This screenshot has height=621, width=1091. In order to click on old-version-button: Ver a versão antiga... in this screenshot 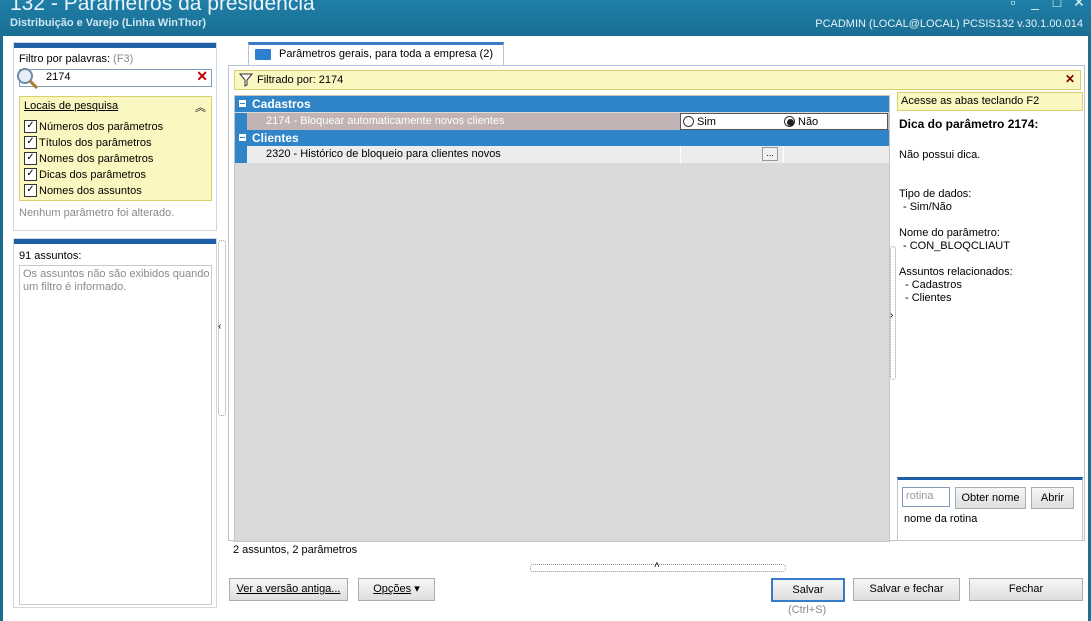, I will do `click(288, 589)`.